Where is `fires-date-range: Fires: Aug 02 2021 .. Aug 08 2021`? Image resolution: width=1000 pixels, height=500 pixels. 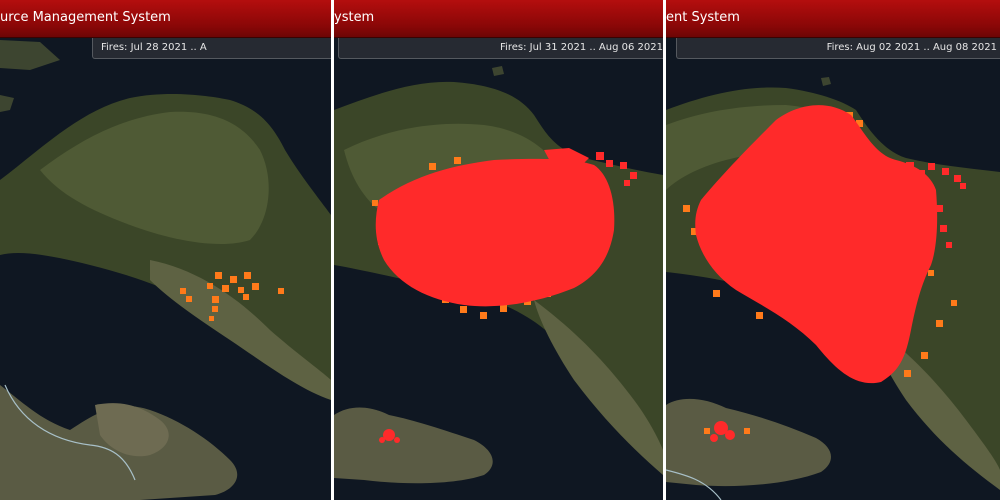 fires-date-range: Fires: Aug 02 2021 .. Aug 08 2021 is located at coordinates (838, 48).